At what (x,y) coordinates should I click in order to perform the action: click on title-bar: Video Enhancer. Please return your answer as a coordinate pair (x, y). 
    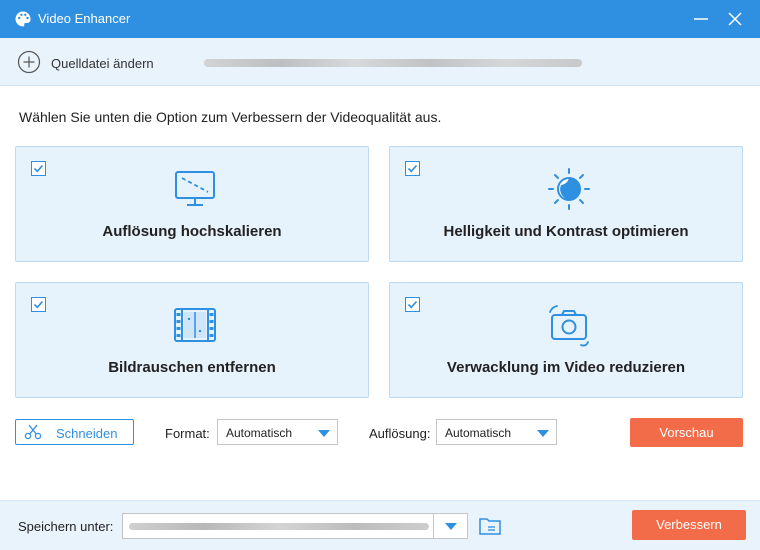
    Looking at the image, I should click on (380, 19).